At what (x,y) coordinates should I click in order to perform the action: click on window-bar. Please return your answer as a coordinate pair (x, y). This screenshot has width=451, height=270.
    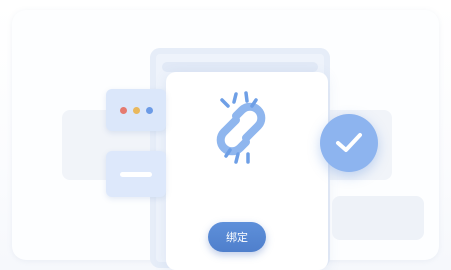
    Looking at the image, I should click on (136, 174).